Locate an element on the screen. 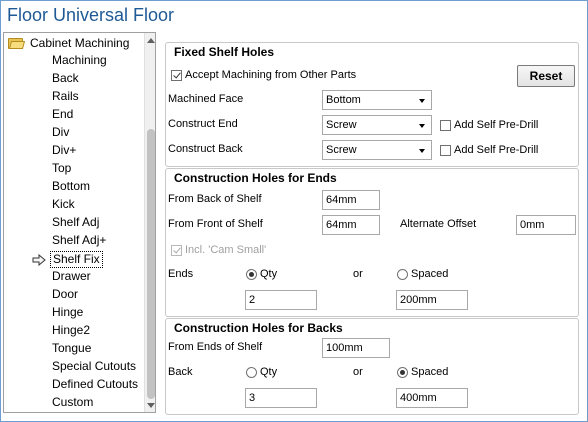 The height and width of the screenshot is (422, 588). tree-root-label: Cabinet Machining is located at coordinates (80, 43).